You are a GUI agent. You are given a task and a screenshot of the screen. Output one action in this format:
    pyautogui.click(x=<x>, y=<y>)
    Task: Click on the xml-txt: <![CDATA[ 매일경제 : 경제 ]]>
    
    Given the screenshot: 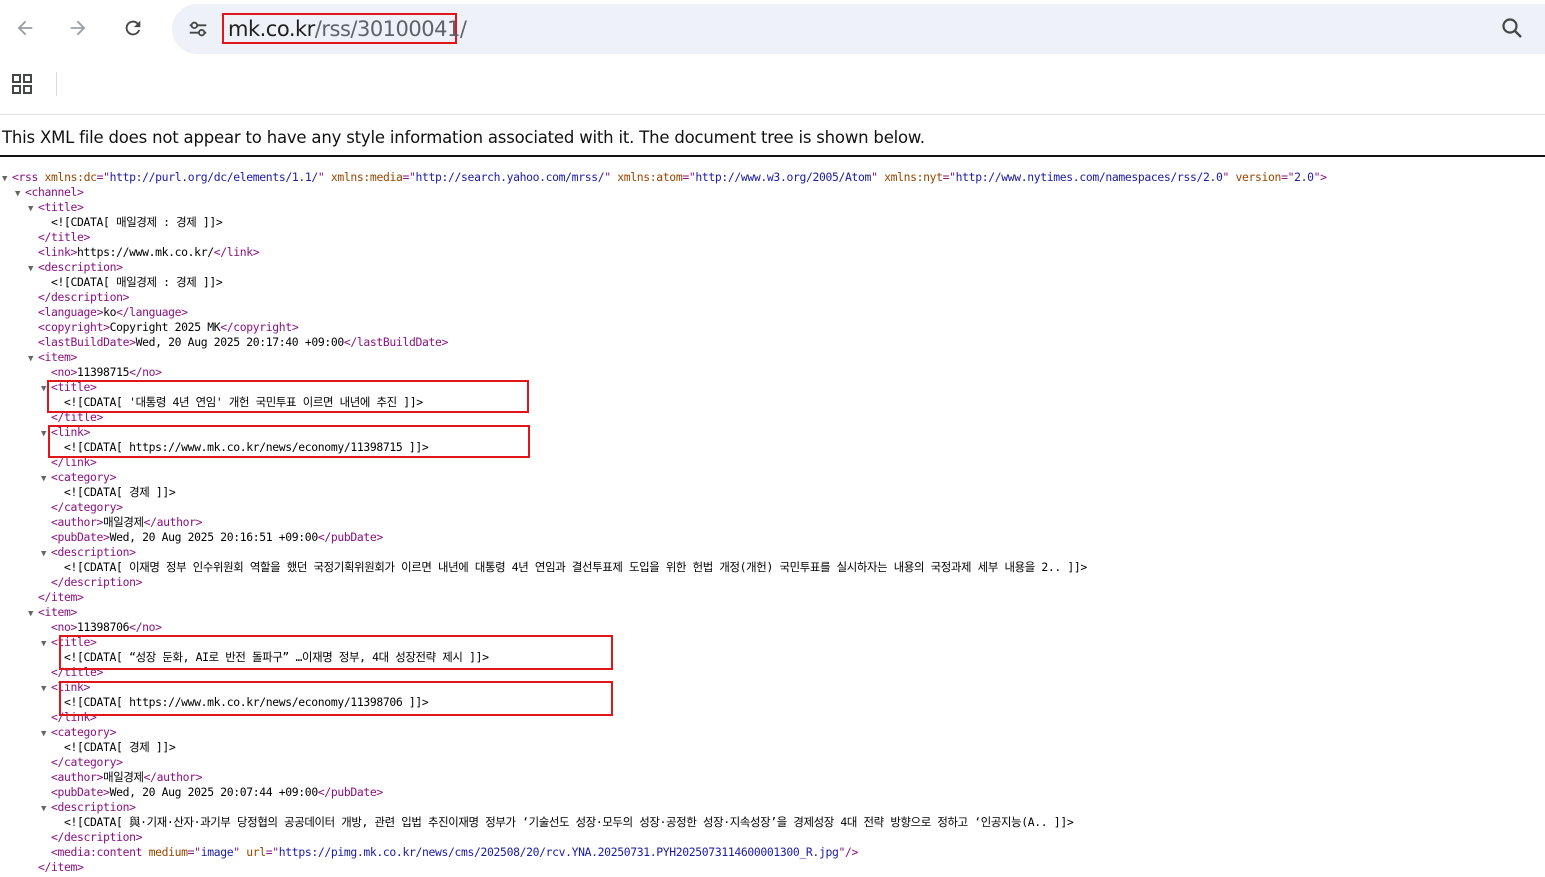 What is the action you would take?
    pyautogui.click(x=137, y=222)
    